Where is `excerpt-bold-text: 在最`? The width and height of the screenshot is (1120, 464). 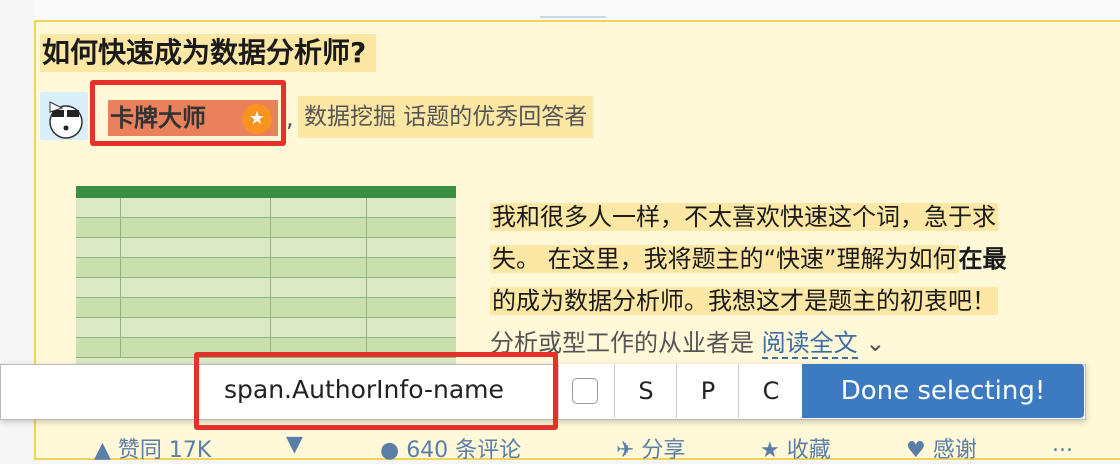 excerpt-bold-text: 在最 is located at coordinates (982, 259).